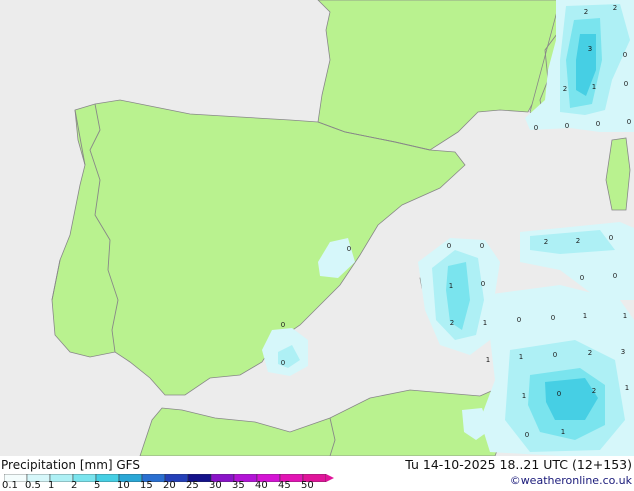 This screenshot has width=634, height=491. I want to click on colorbar-tick-label: 0.5, so click(33, 485).